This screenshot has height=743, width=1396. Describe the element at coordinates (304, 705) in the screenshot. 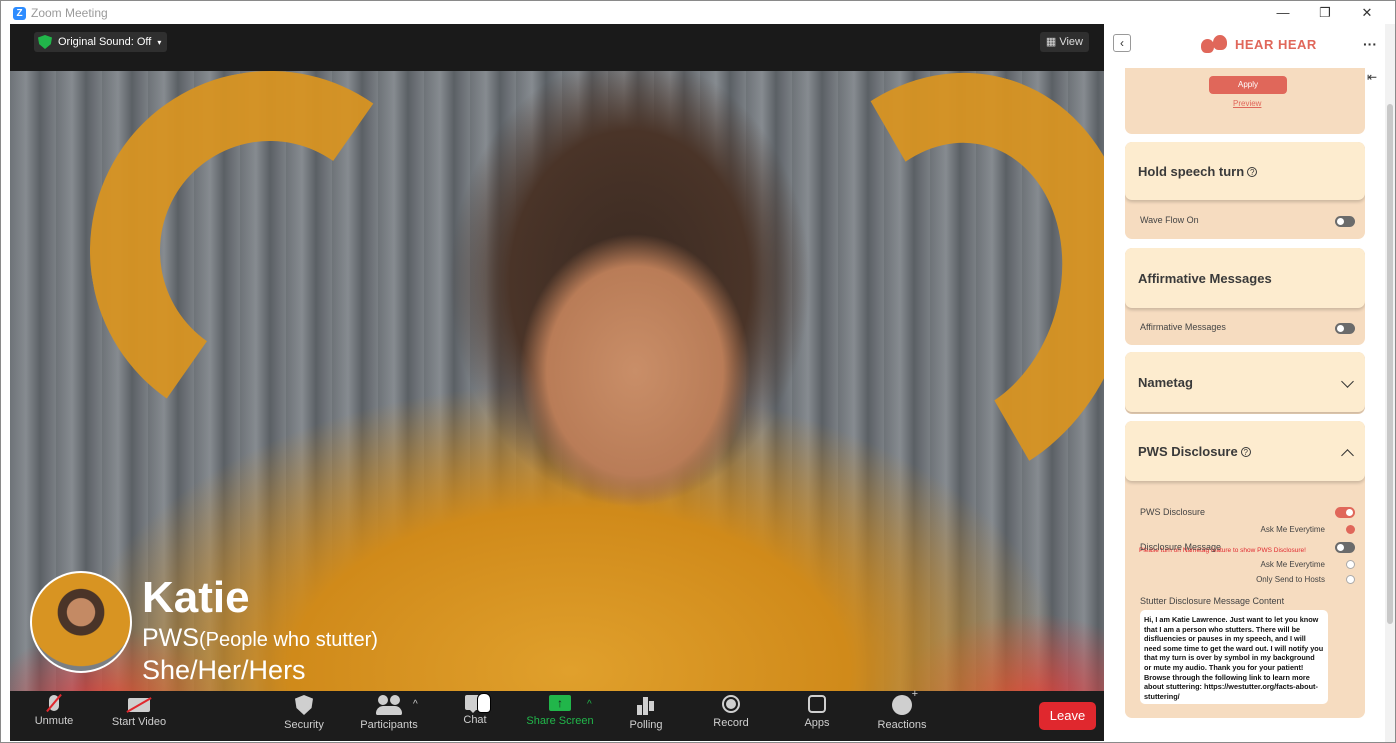

I see `shield-icon` at that location.